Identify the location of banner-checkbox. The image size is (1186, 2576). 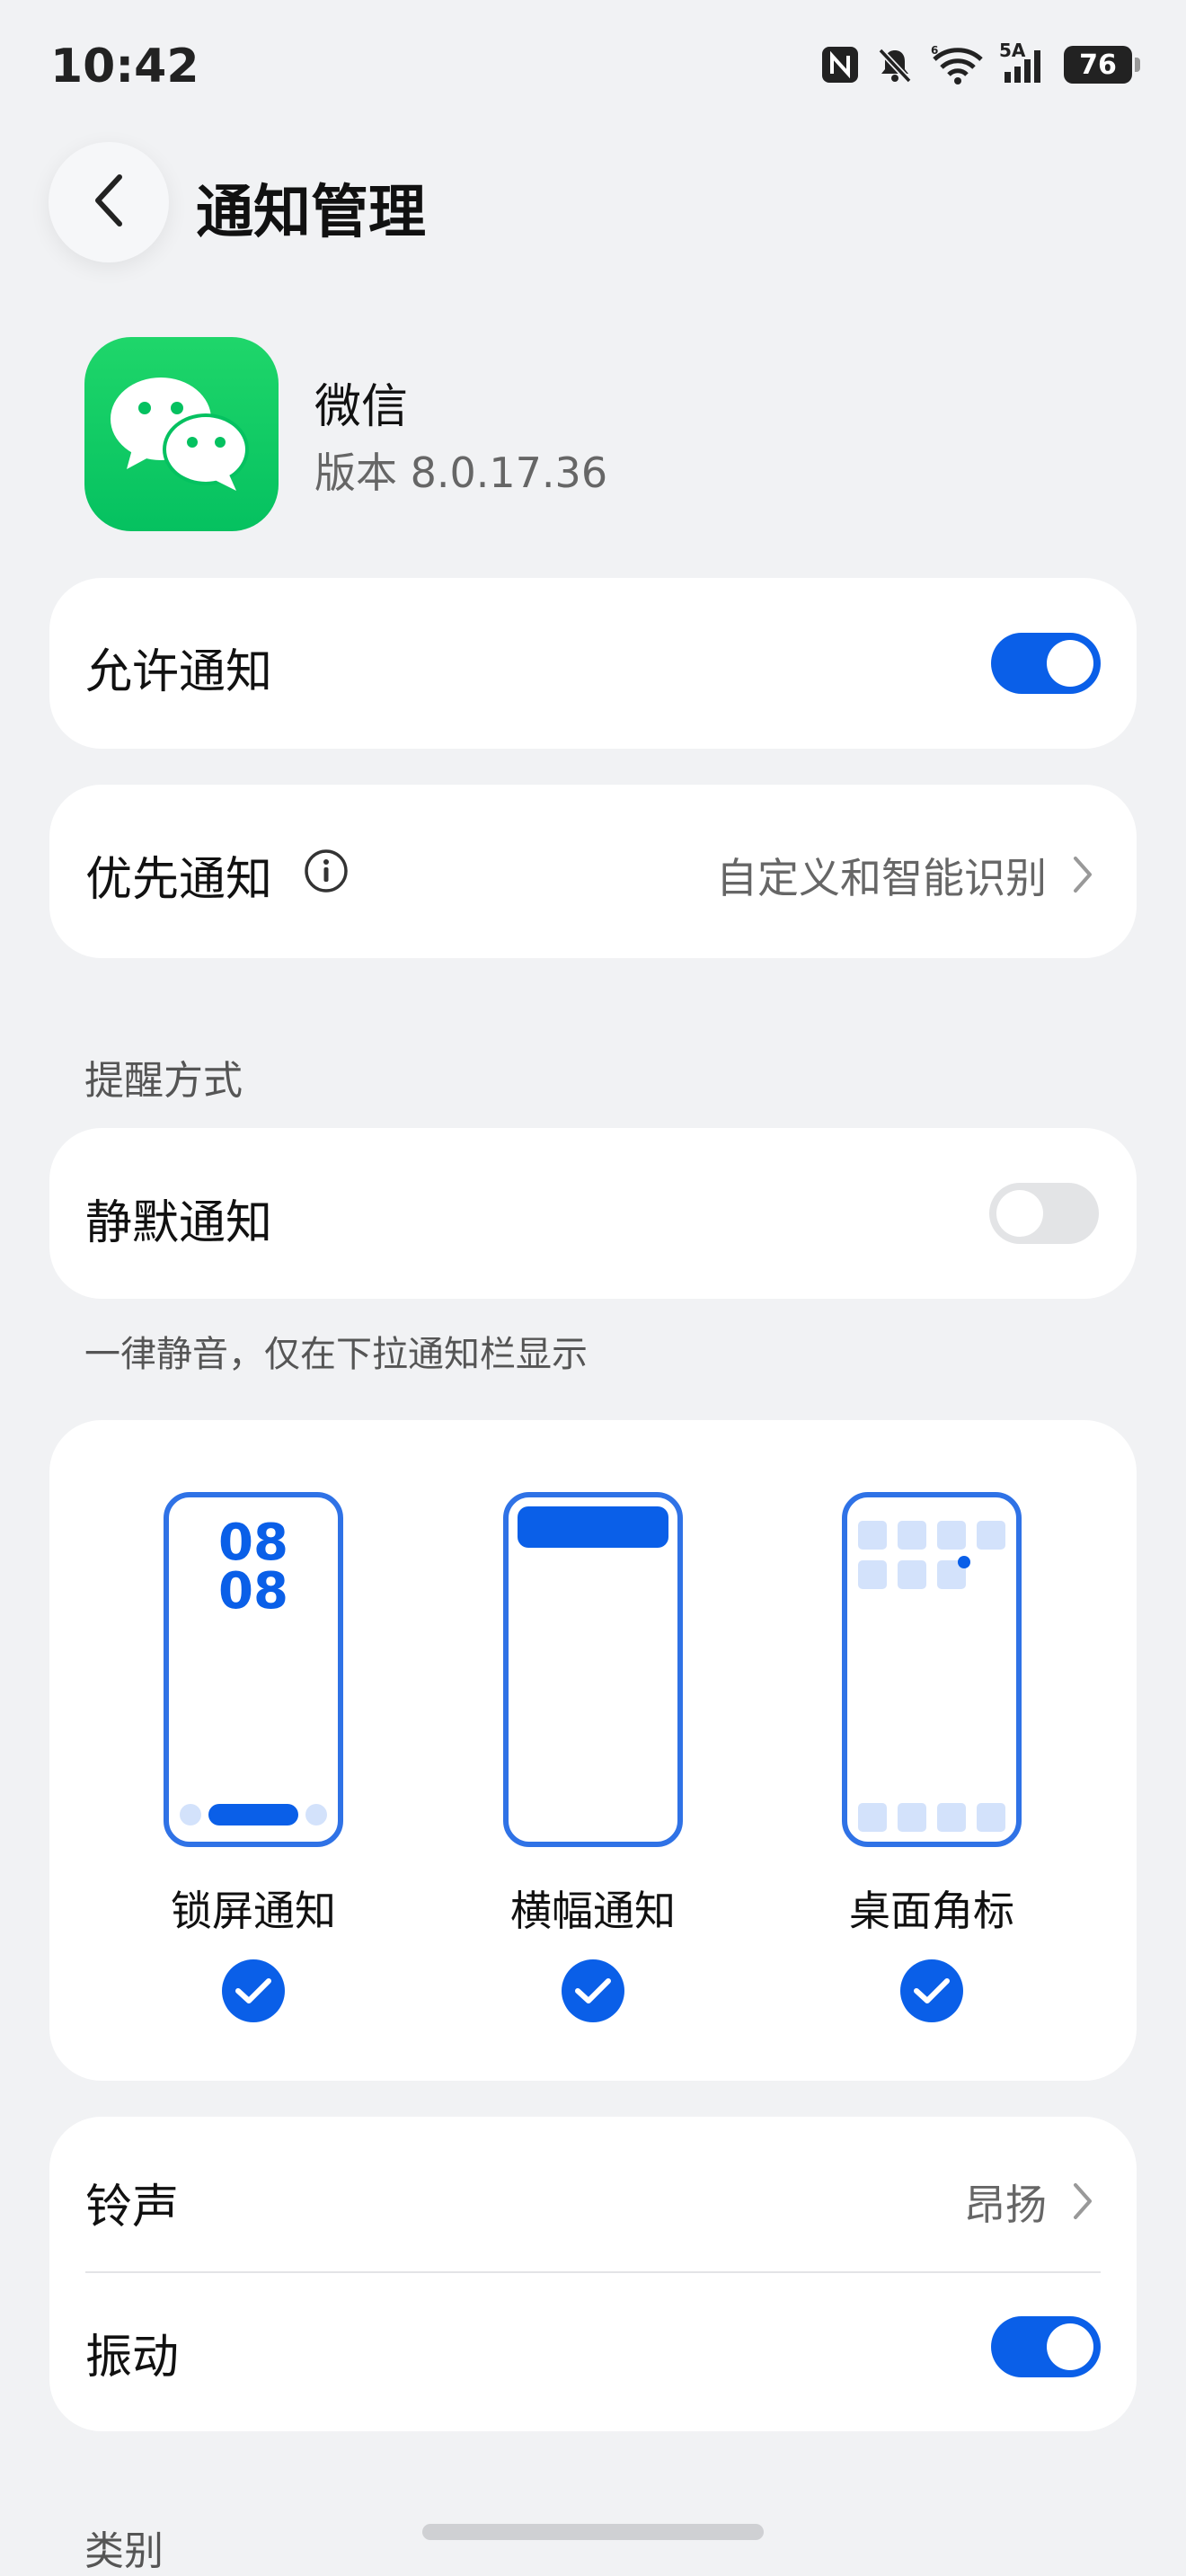
(593, 1990).